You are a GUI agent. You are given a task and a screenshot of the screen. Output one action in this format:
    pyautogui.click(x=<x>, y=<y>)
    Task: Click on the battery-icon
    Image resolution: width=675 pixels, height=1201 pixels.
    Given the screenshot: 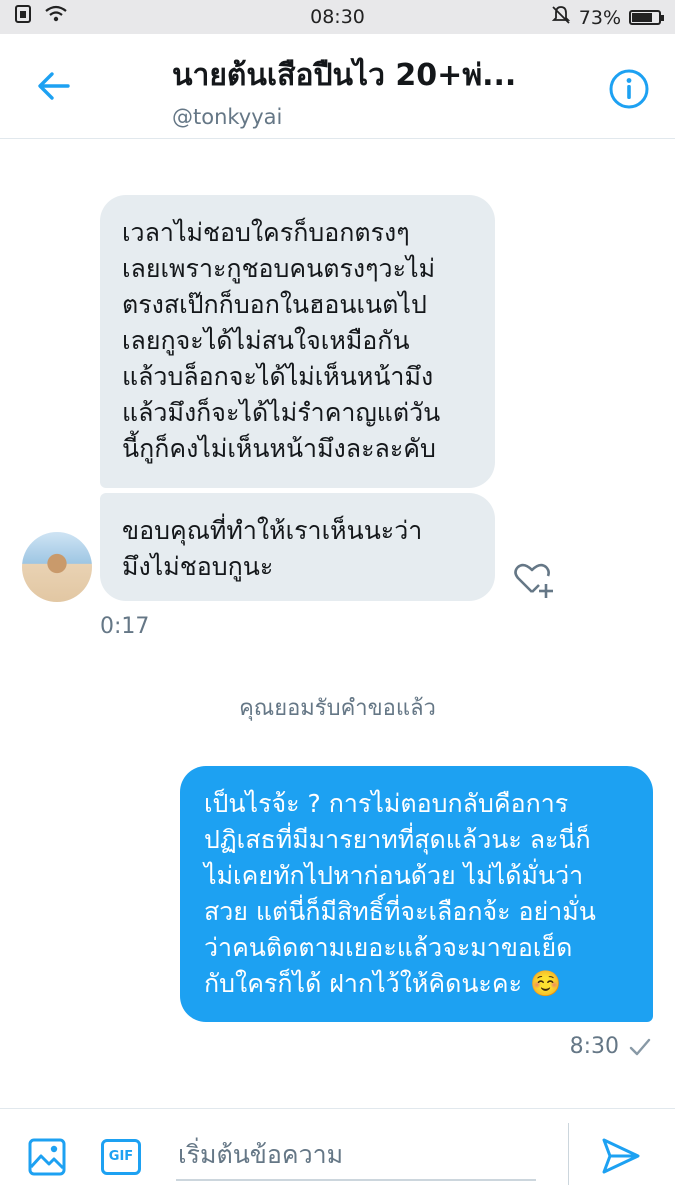 What is the action you would take?
    pyautogui.click(x=646, y=17)
    